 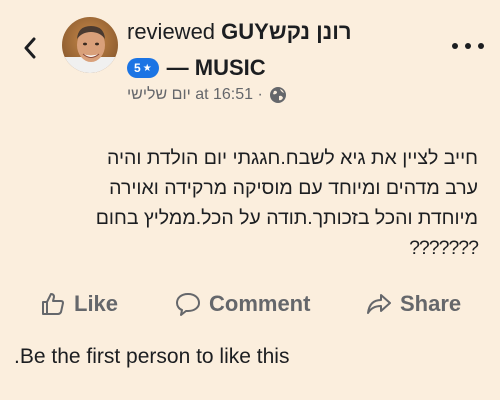 I want to click on post-title: reviewed GUYרונן נקש, so click(x=287, y=32).